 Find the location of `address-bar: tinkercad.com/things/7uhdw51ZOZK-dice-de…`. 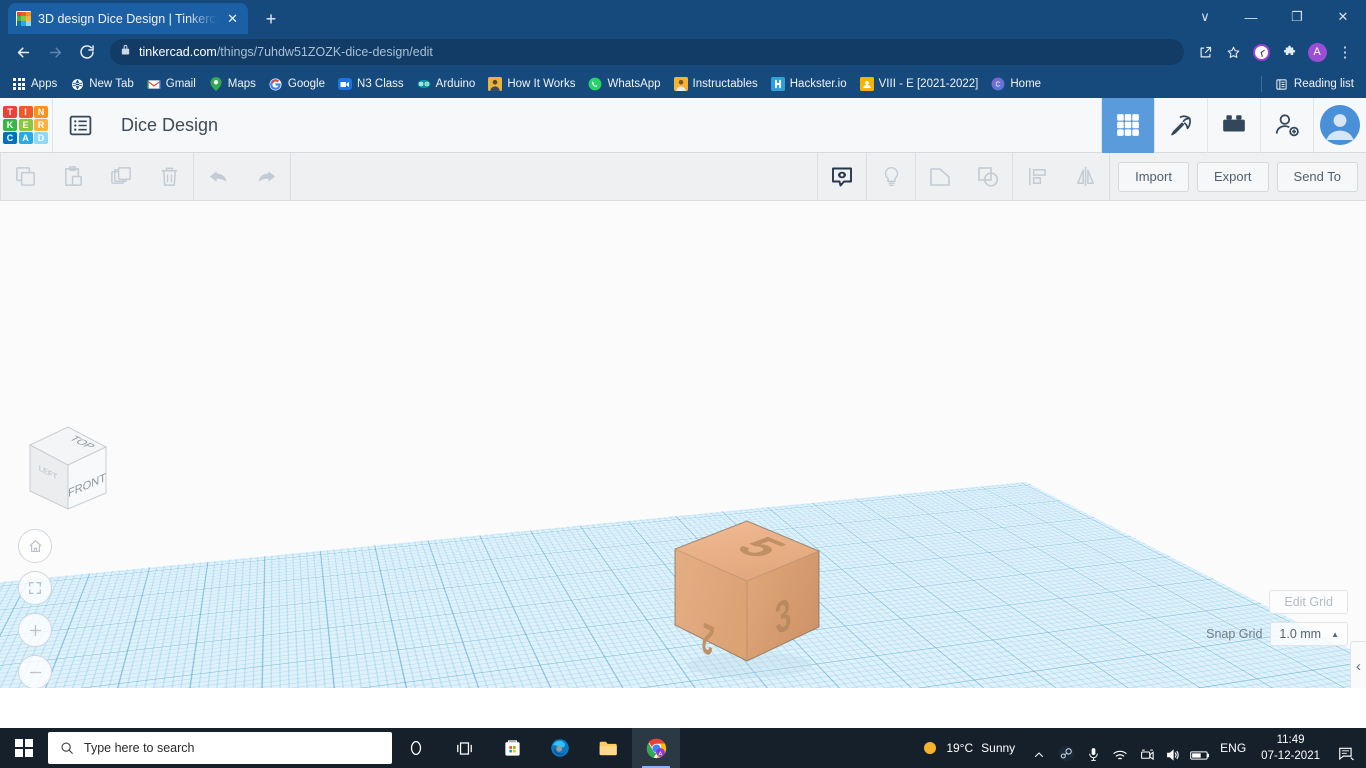

address-bar: tinkercad.com/things/7uhdw51ZOZK-dice-de… is located at coordinates (647, 52).